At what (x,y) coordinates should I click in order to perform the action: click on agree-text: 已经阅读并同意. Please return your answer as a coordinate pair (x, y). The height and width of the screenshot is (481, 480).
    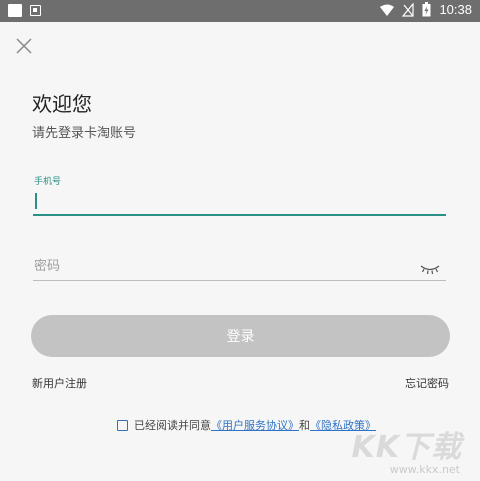
    Looking at the image, I should click on (172, 425).